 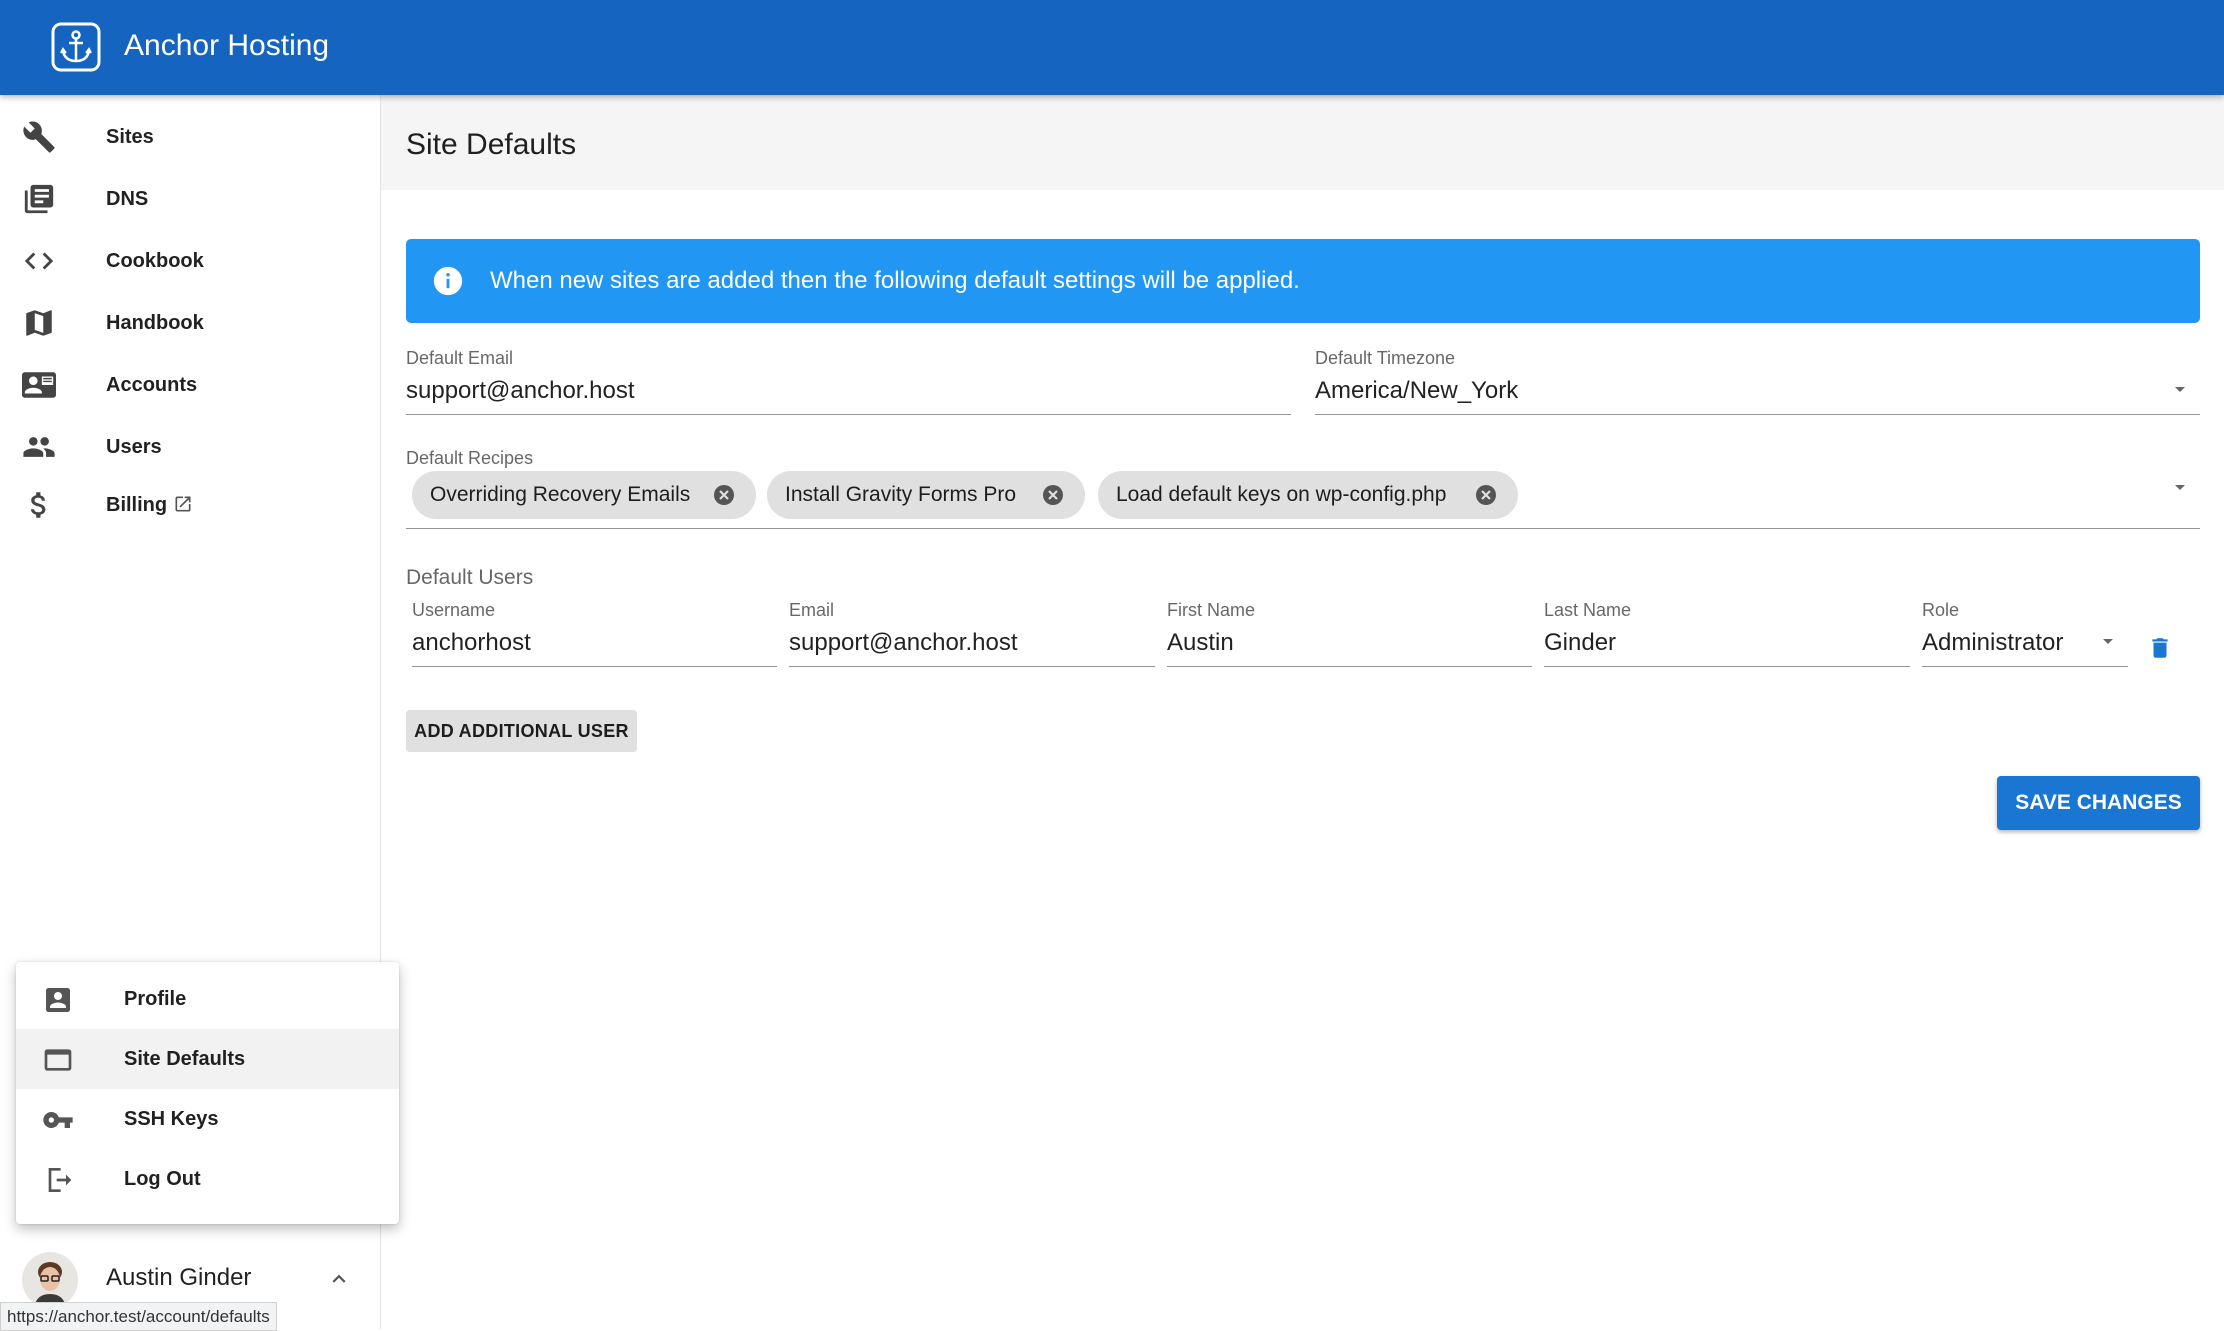 What do you see at coordinates (190, 136) in the screenshot?
I see `sidebar-item-sites: Sites` at bounding box center [190, 136].